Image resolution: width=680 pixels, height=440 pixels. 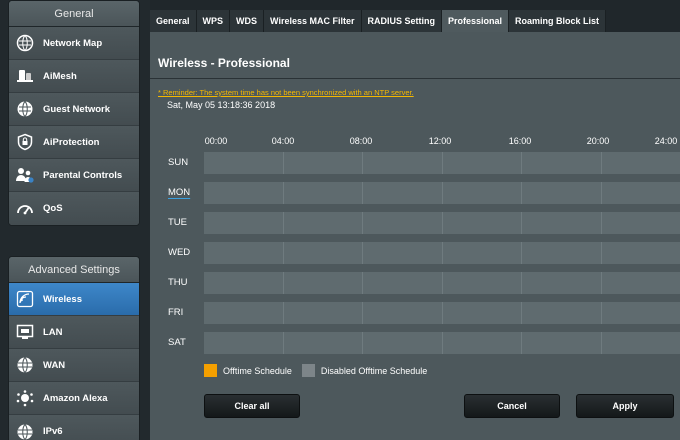 I want to click on schedule-row-sat, so click(x=442, y=343).